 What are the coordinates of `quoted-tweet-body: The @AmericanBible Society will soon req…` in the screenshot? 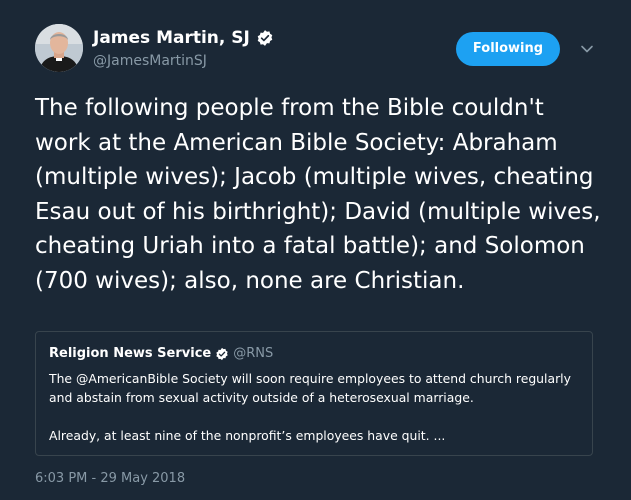 It's located at (314, 407).